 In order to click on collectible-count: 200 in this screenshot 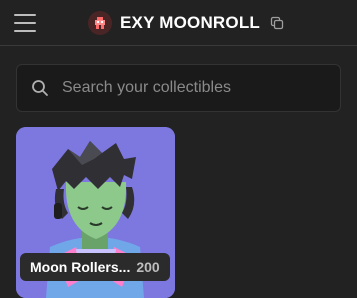, I will do `click(148, 267)`.